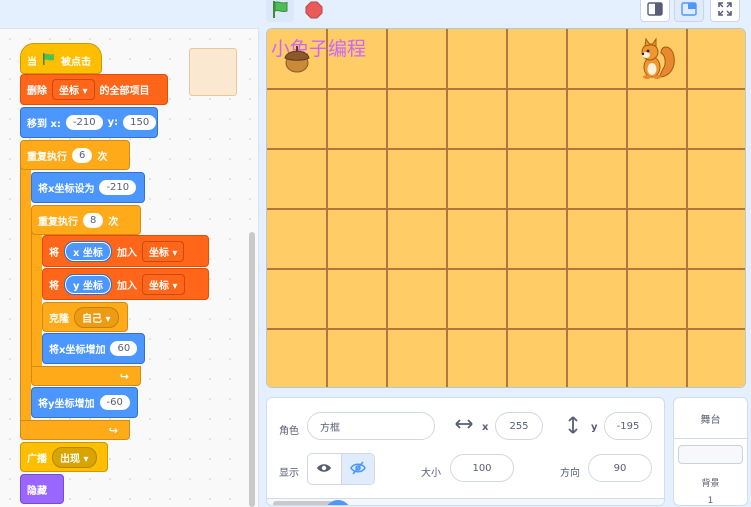 Image resolution: width=751 pixels, height=507 pixels. I want to click on when-flag-clicked-block: 当 被点击, so click(61, 58).